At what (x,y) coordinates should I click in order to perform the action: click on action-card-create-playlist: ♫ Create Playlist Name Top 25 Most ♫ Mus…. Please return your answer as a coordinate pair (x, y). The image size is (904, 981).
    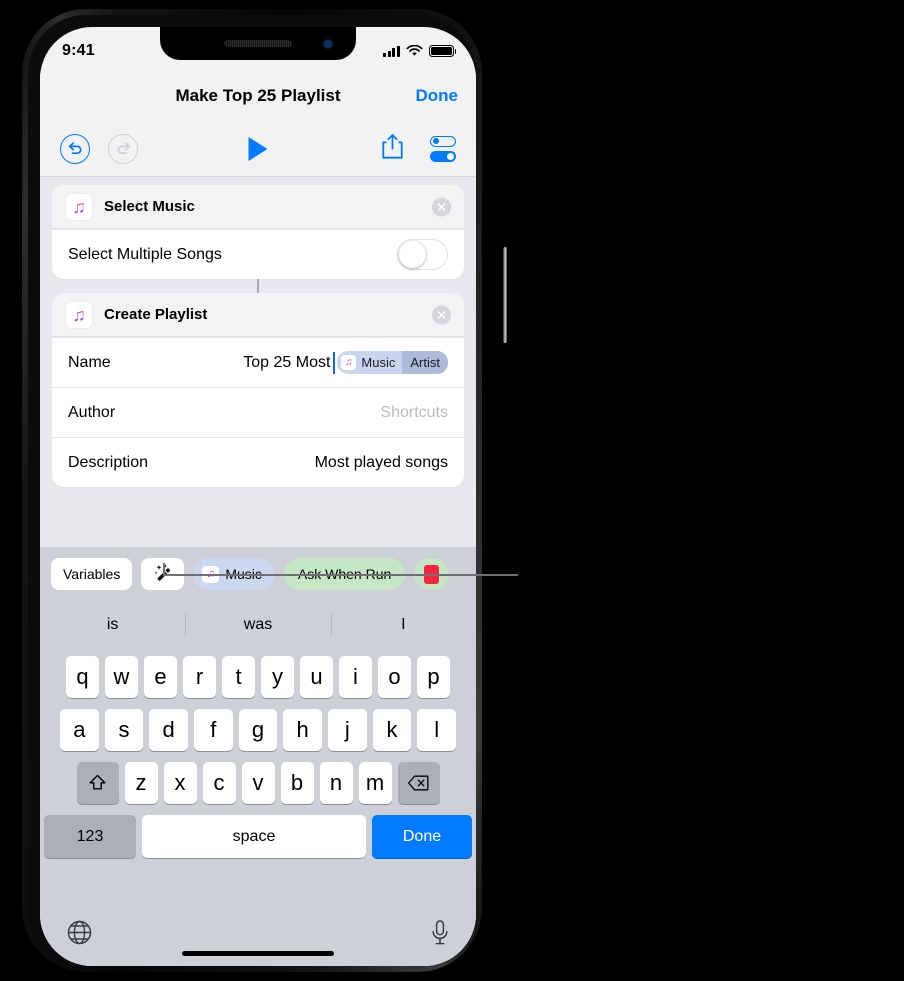
    Looking at the image, I should click on (258, 390).